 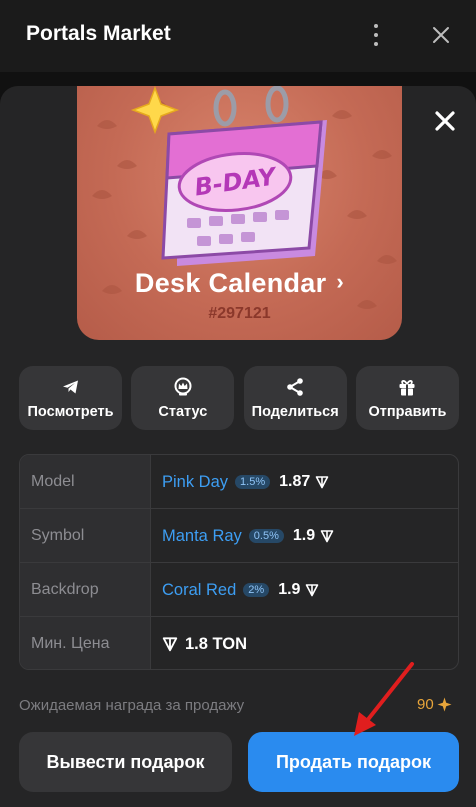 What do you see at coordinates (183, 398) in the screenshot?
I see `status-button: Статус` at bounding box center [183, 398].